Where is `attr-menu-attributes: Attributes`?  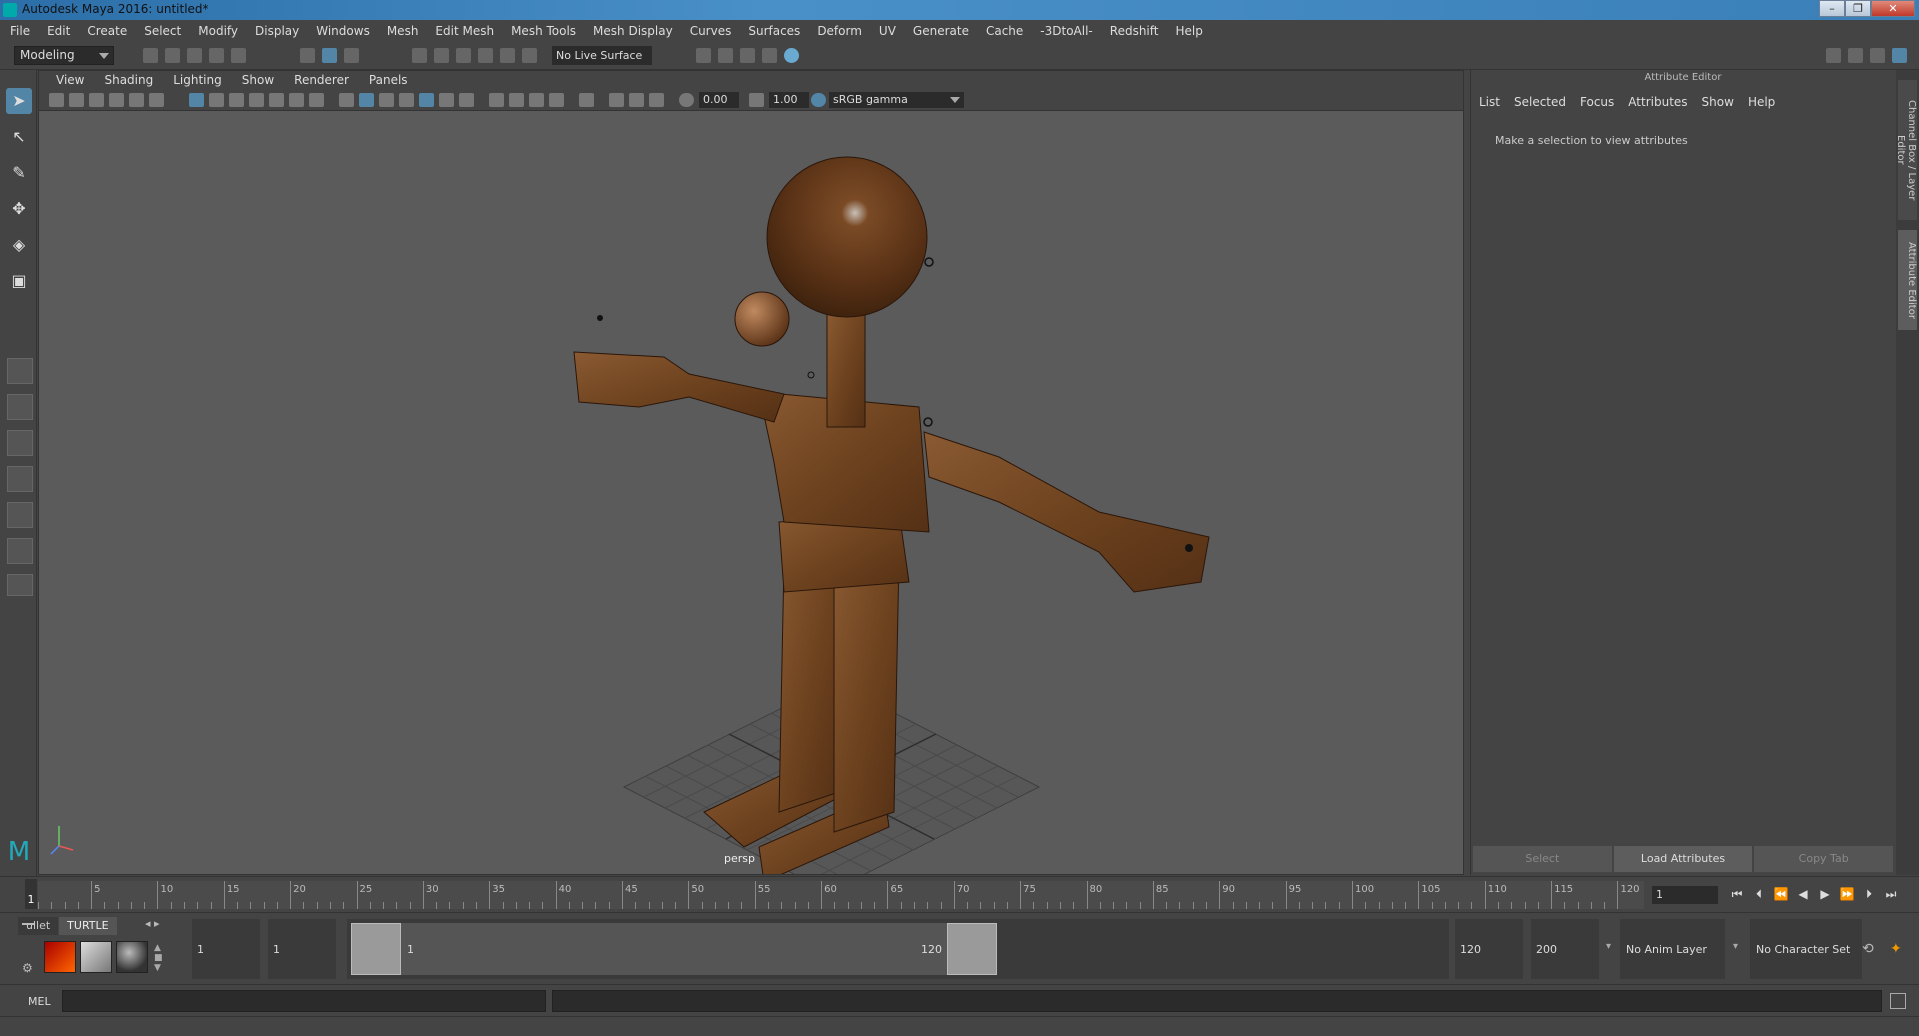 attr-menu-attributes: Attributes is located at coordinates (1657, 102).